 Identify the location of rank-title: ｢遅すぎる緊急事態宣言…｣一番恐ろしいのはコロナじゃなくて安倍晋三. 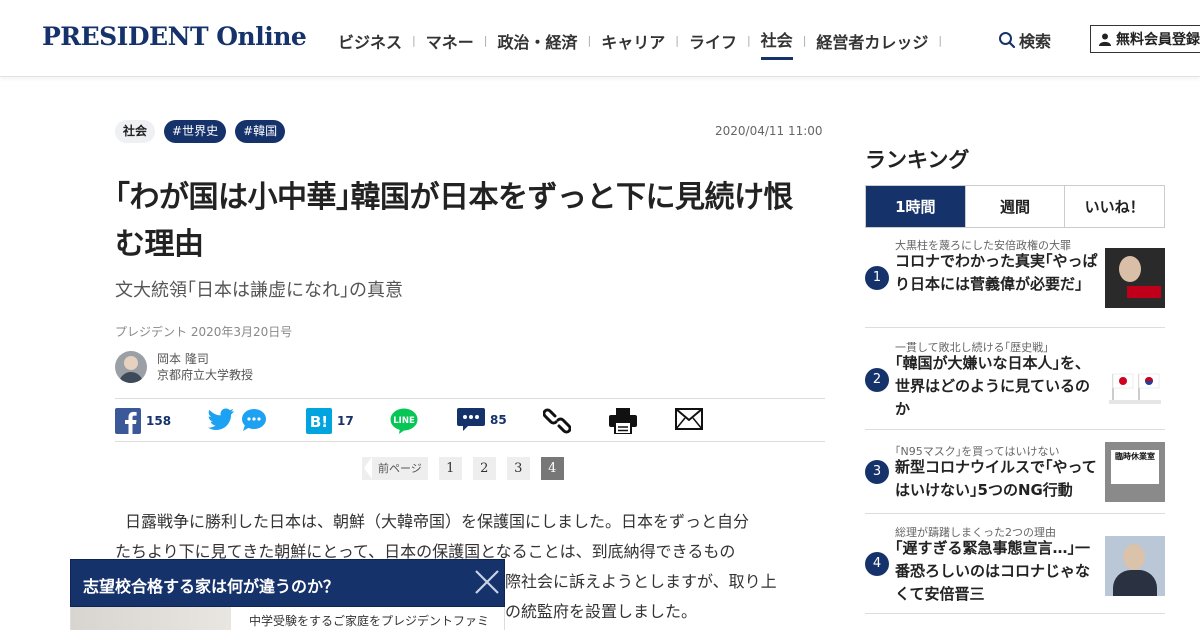
(993, 571).